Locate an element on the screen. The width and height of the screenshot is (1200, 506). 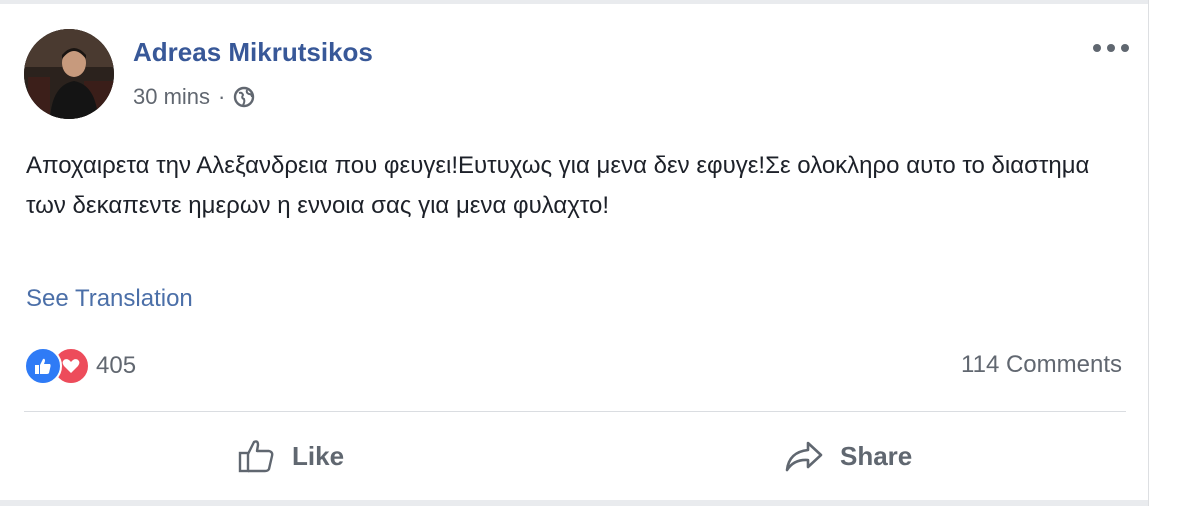
post-timestamp: 30 mins is located at coordinates (171, 97).